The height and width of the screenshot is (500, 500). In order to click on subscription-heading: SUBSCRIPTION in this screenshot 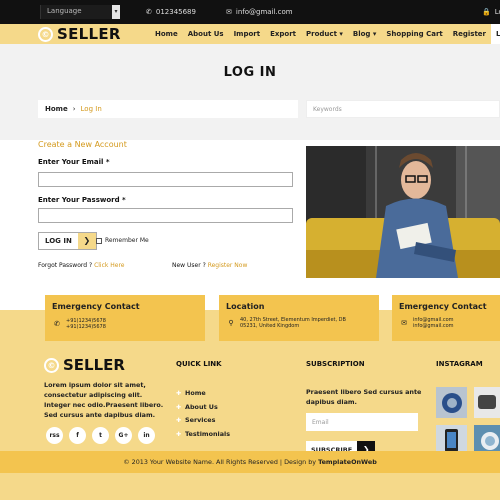, I will do `click(335, 364)`.